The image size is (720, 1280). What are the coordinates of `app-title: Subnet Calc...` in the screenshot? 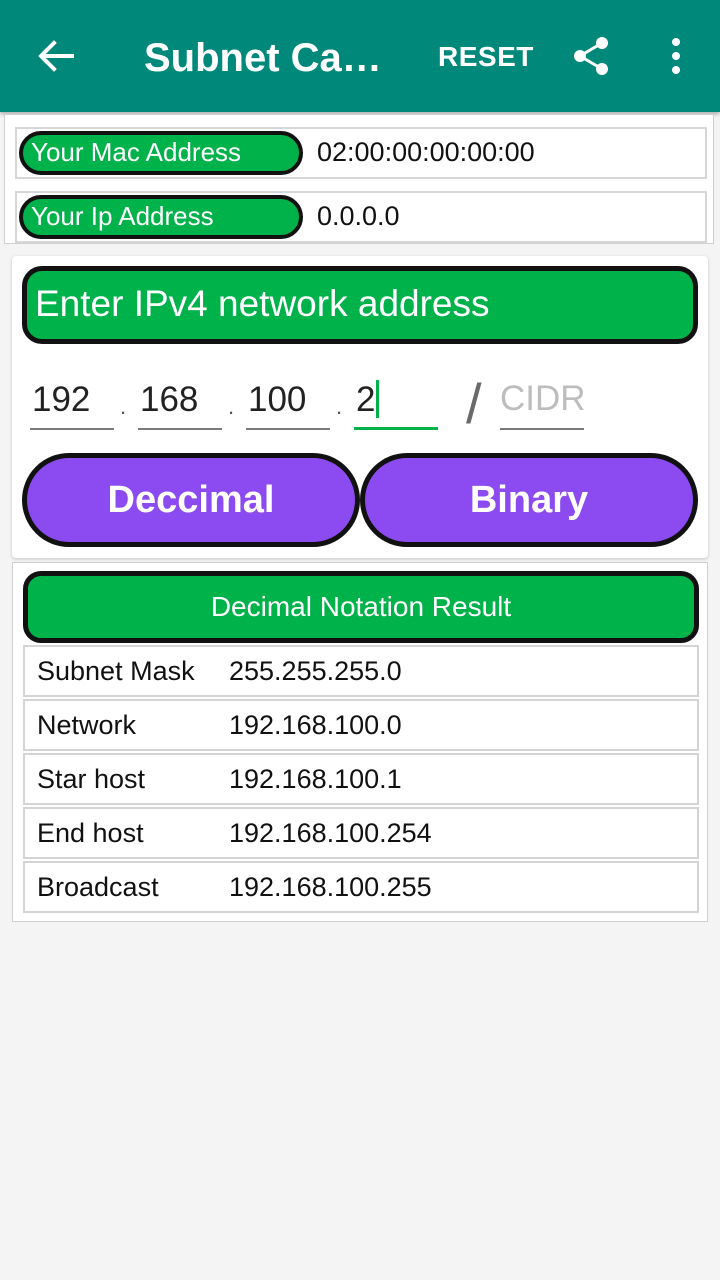 It's located at (268, 58).